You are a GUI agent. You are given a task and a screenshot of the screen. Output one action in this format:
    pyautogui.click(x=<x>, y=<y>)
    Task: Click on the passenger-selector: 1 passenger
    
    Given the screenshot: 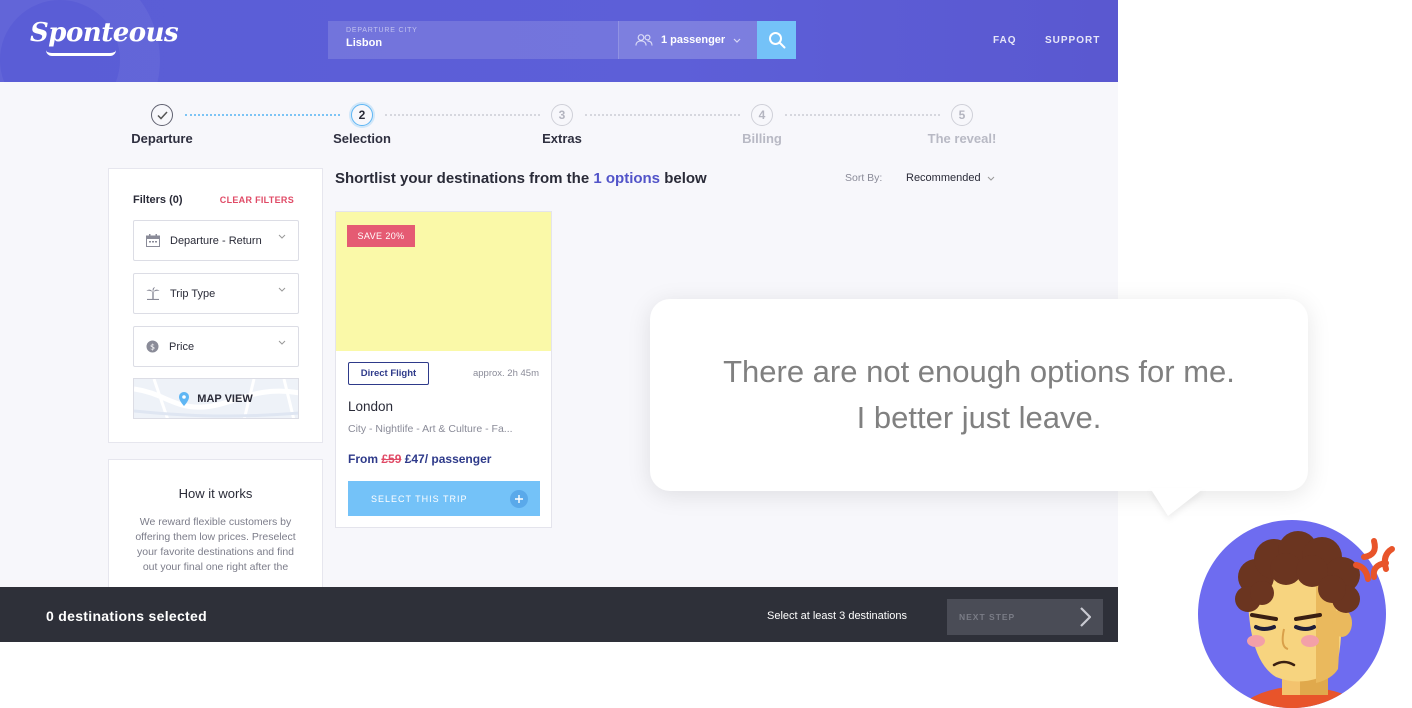 What is the action you would take?
    pyautogui.click(x=687, y=40)
    